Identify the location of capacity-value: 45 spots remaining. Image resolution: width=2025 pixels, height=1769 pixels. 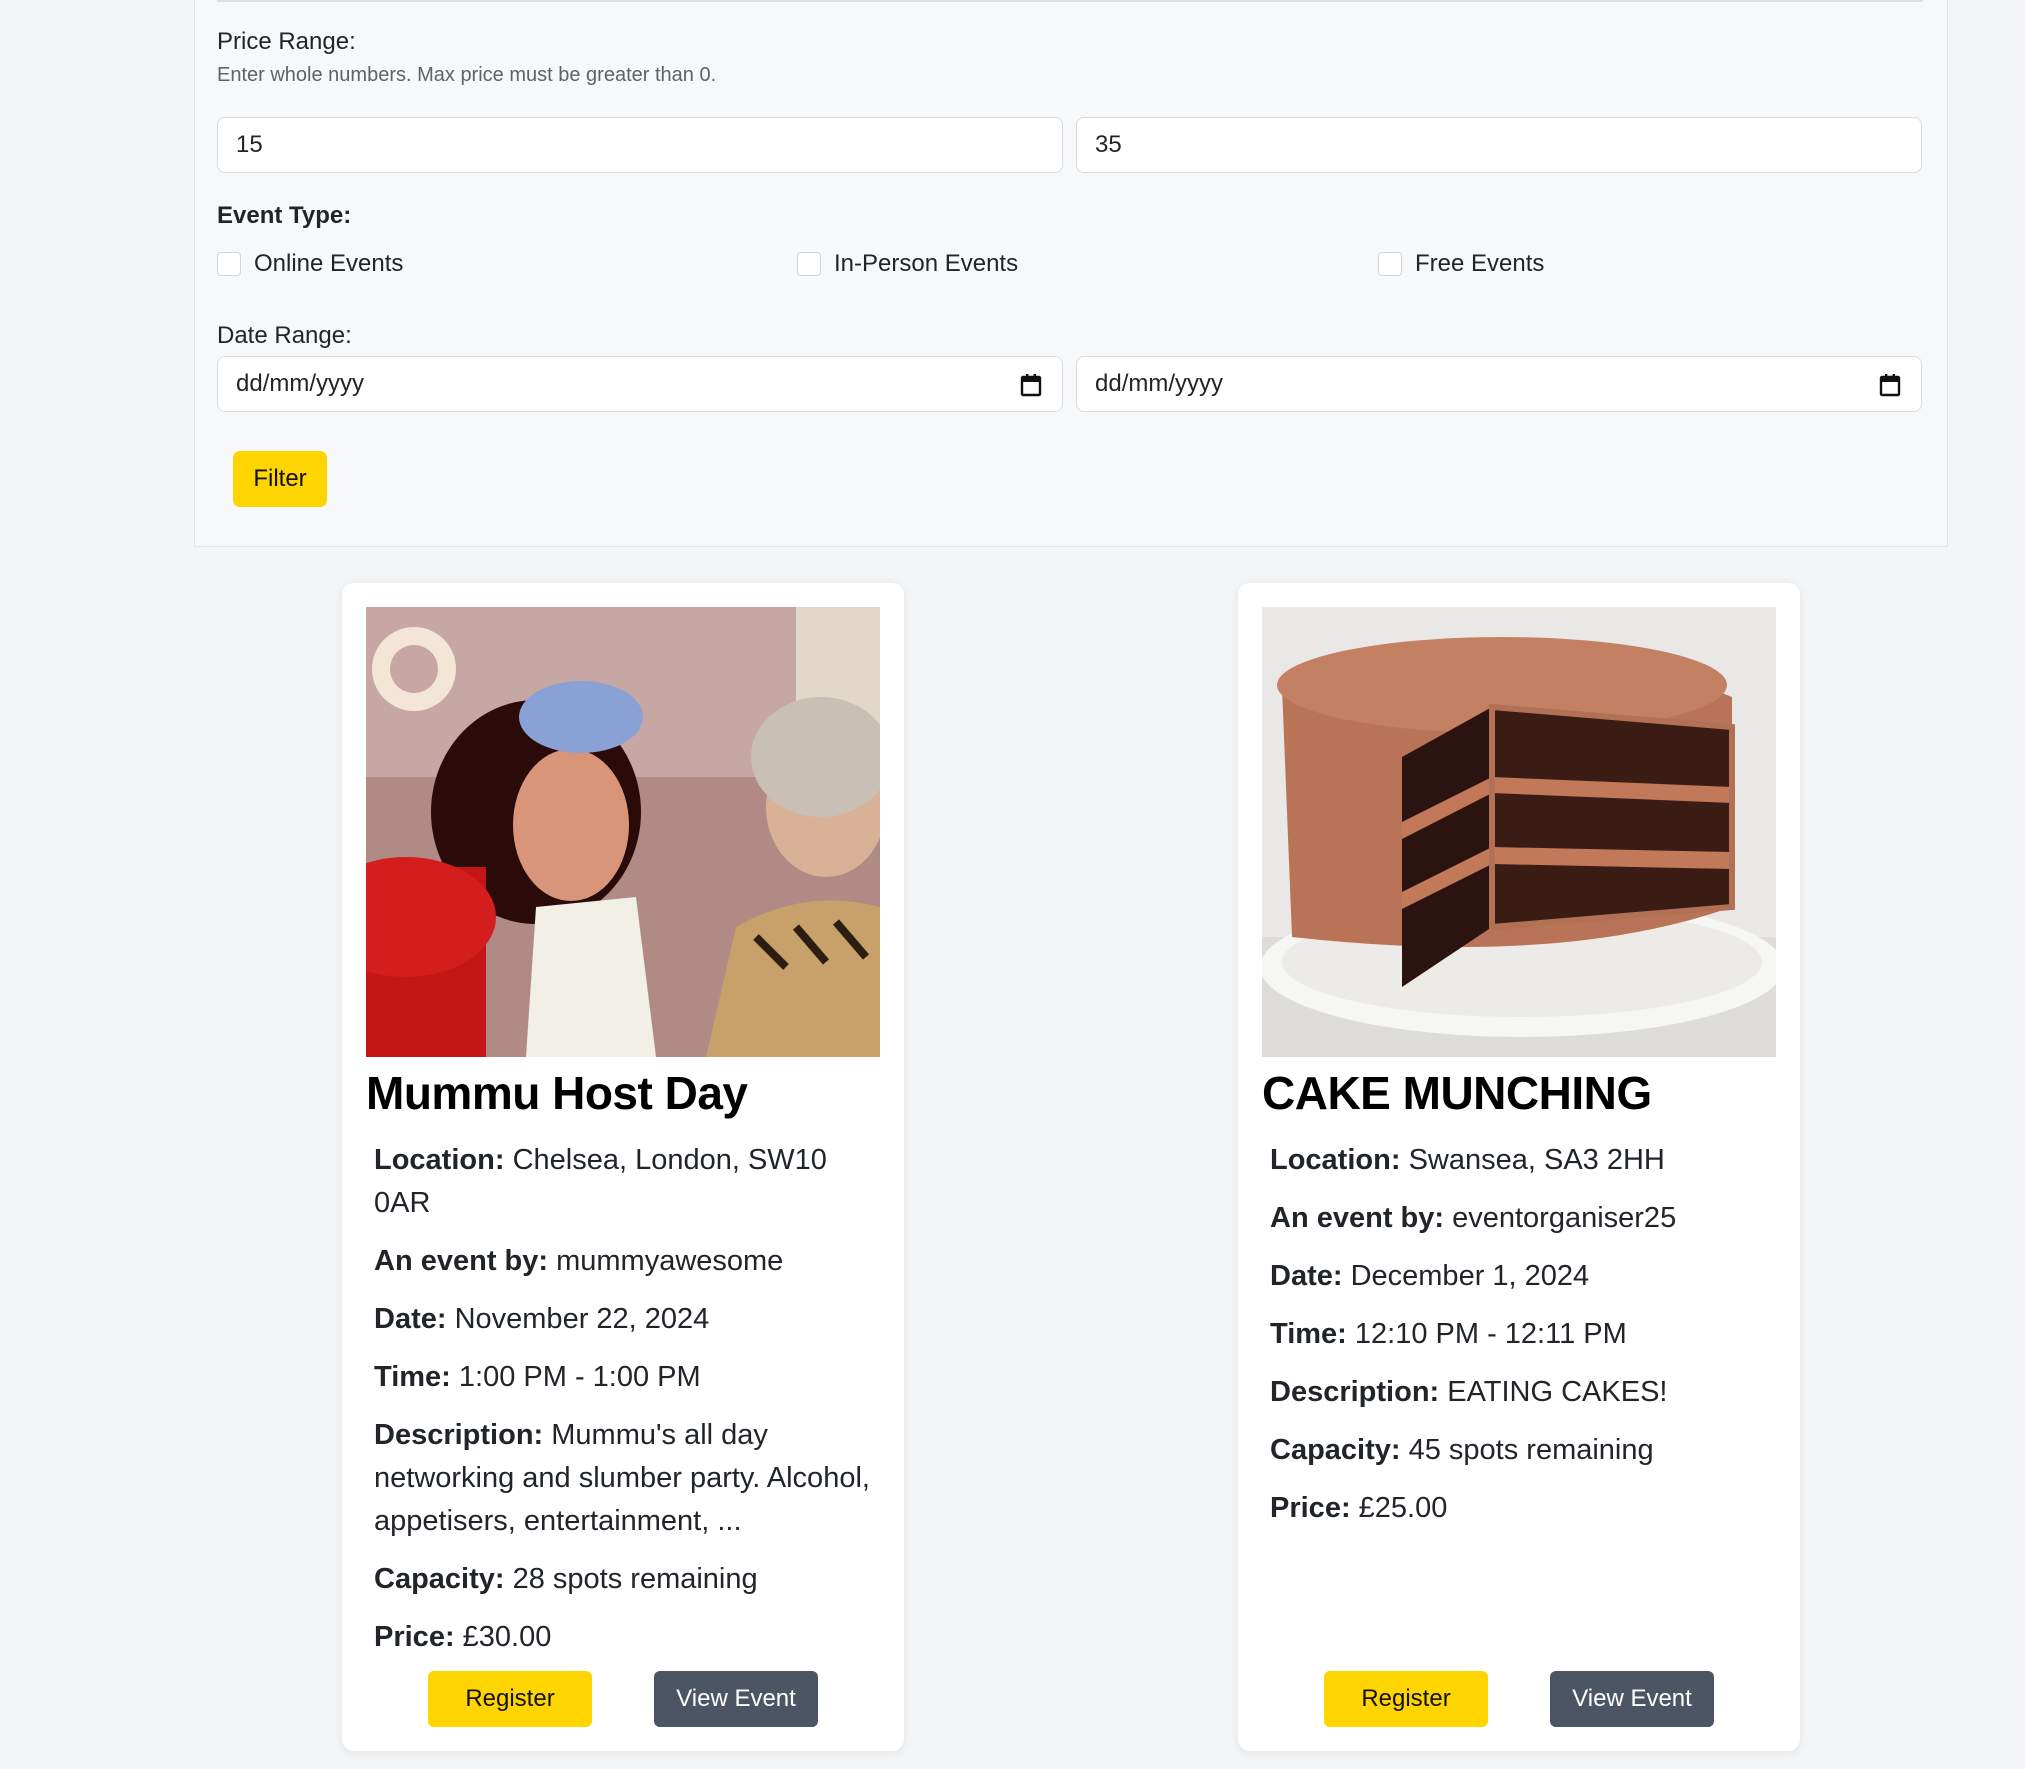
(1531, 1450).